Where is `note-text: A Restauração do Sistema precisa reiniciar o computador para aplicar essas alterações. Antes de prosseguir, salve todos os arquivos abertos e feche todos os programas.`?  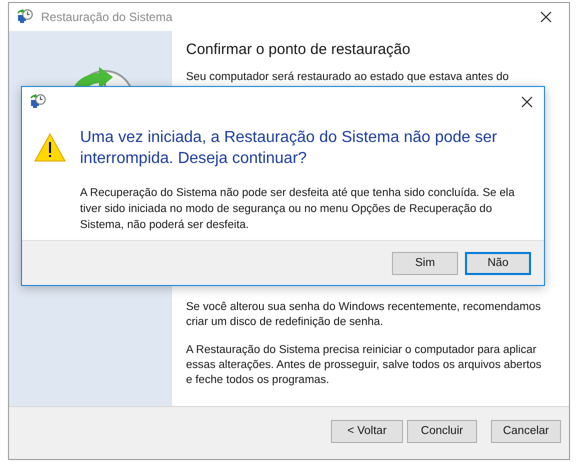
note-text: A Restauração do Sistema precisa reiniciar o computador para aplicar essas alterações. Antes de prosseguir, salve todos os arquivos abertos e feche todos os programas. is located at coordinates (364, 365).